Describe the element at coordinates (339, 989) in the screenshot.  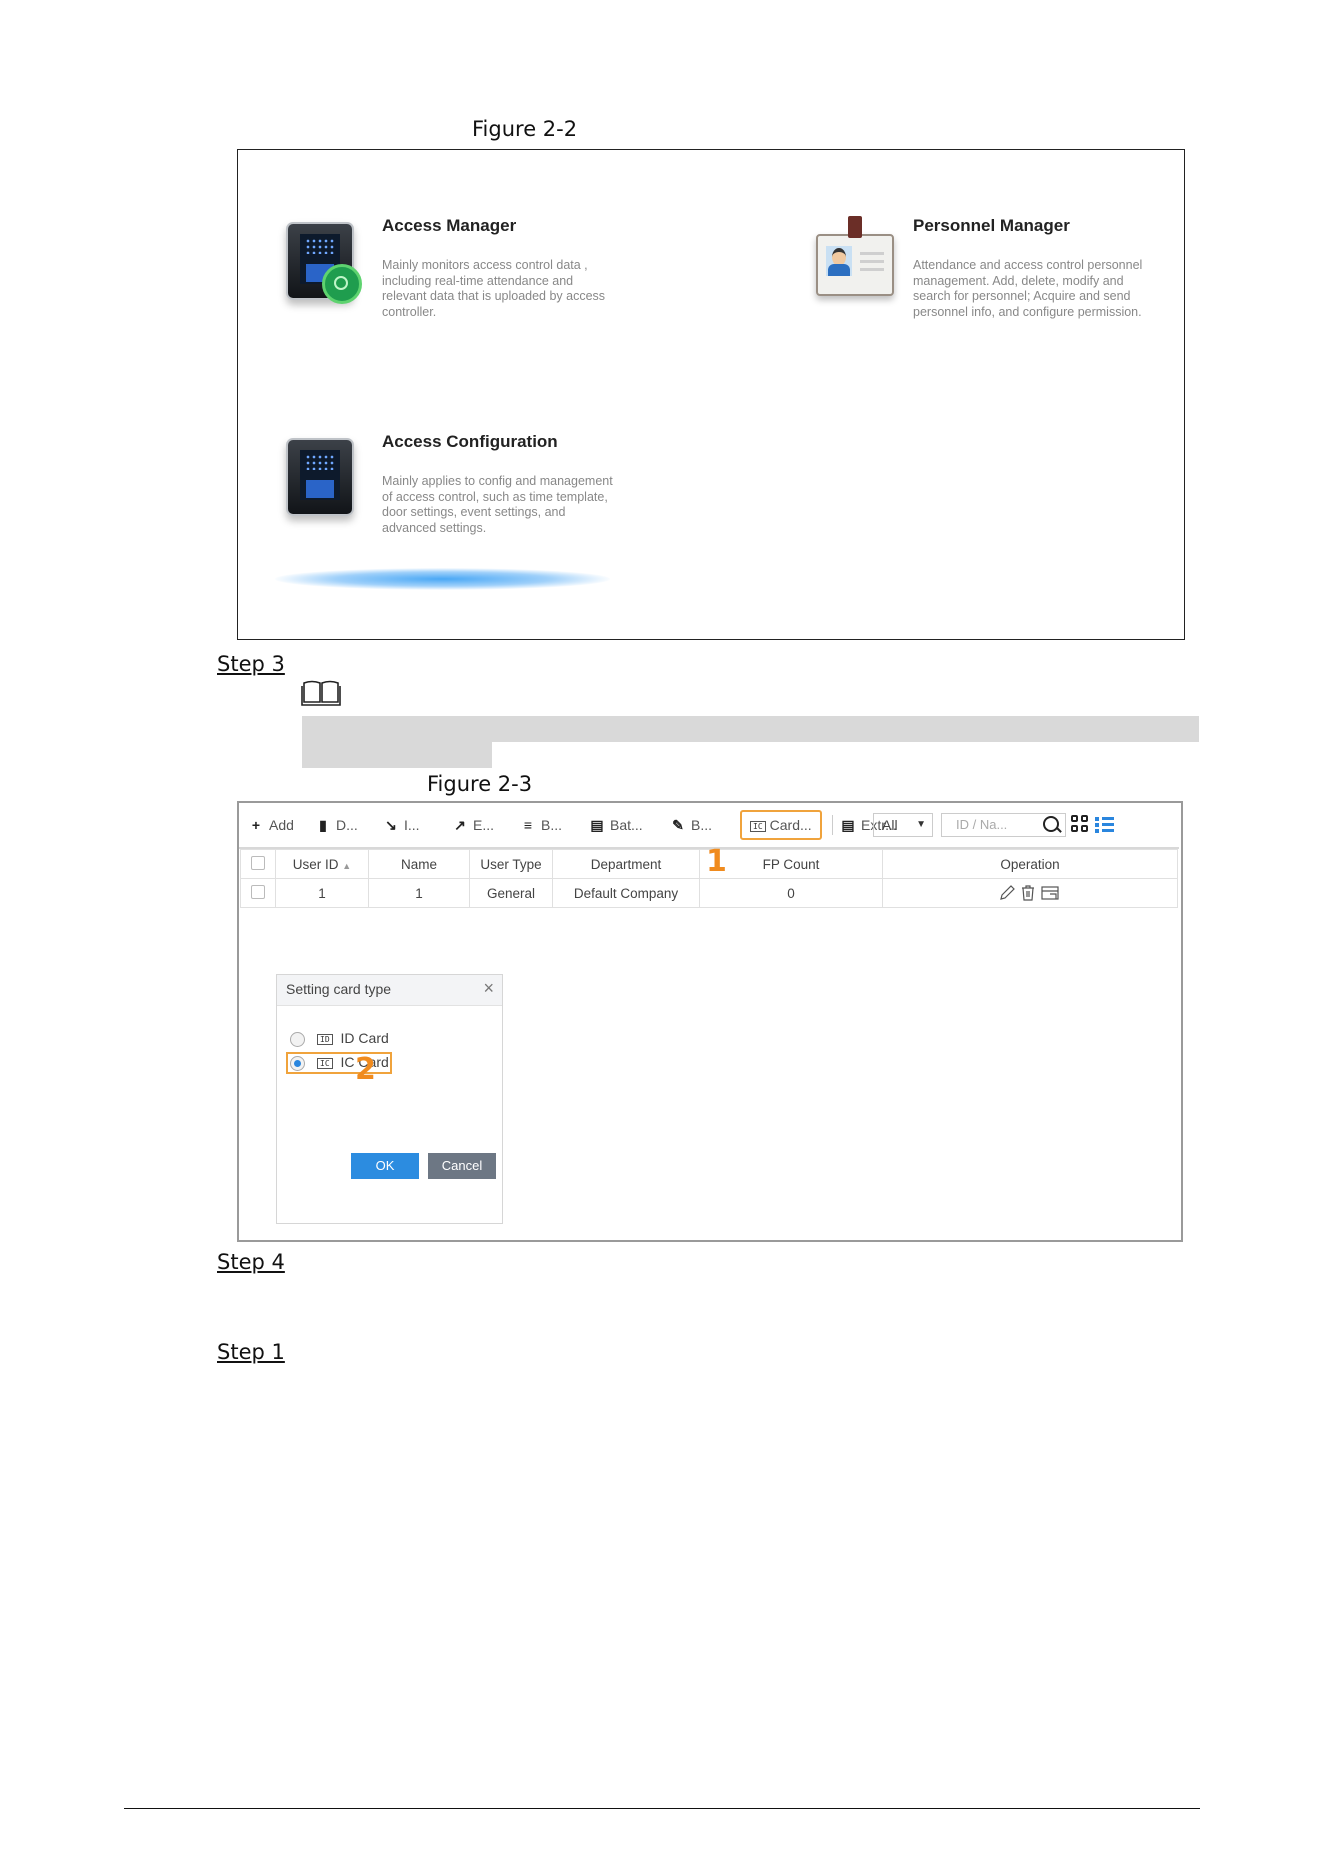
I see `dialog-title: Setting card type` at that location.